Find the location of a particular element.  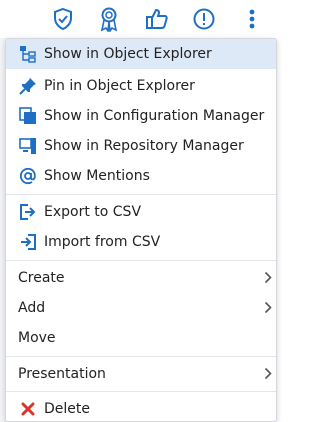

menu-item-show-repository-manager: Show in Repository Manager is located at coordinates (141, 146).